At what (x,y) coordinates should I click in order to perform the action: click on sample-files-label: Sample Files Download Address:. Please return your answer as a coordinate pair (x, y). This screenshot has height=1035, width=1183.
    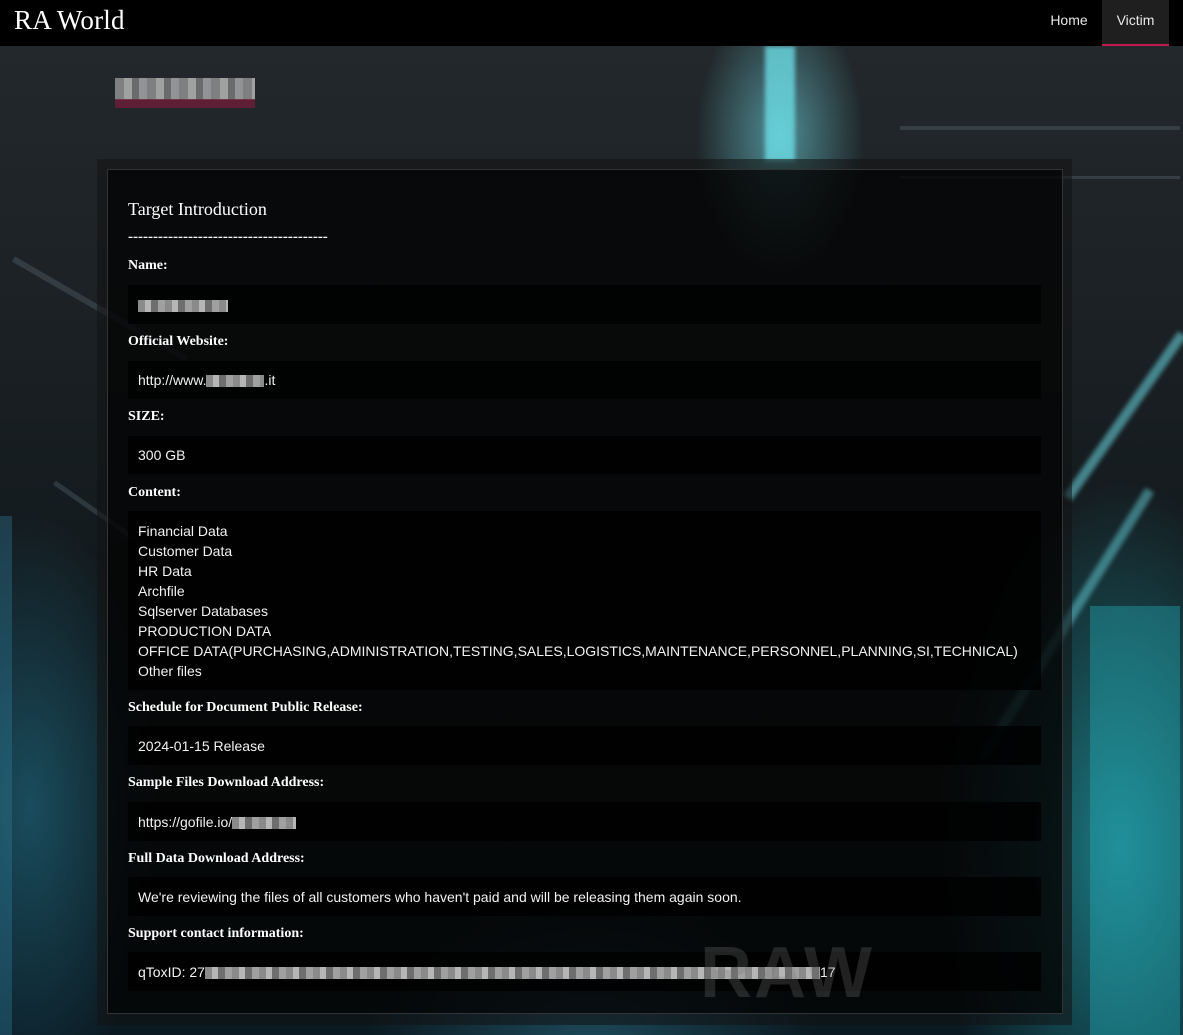
    Looking at the image, I should click on (226, 782).